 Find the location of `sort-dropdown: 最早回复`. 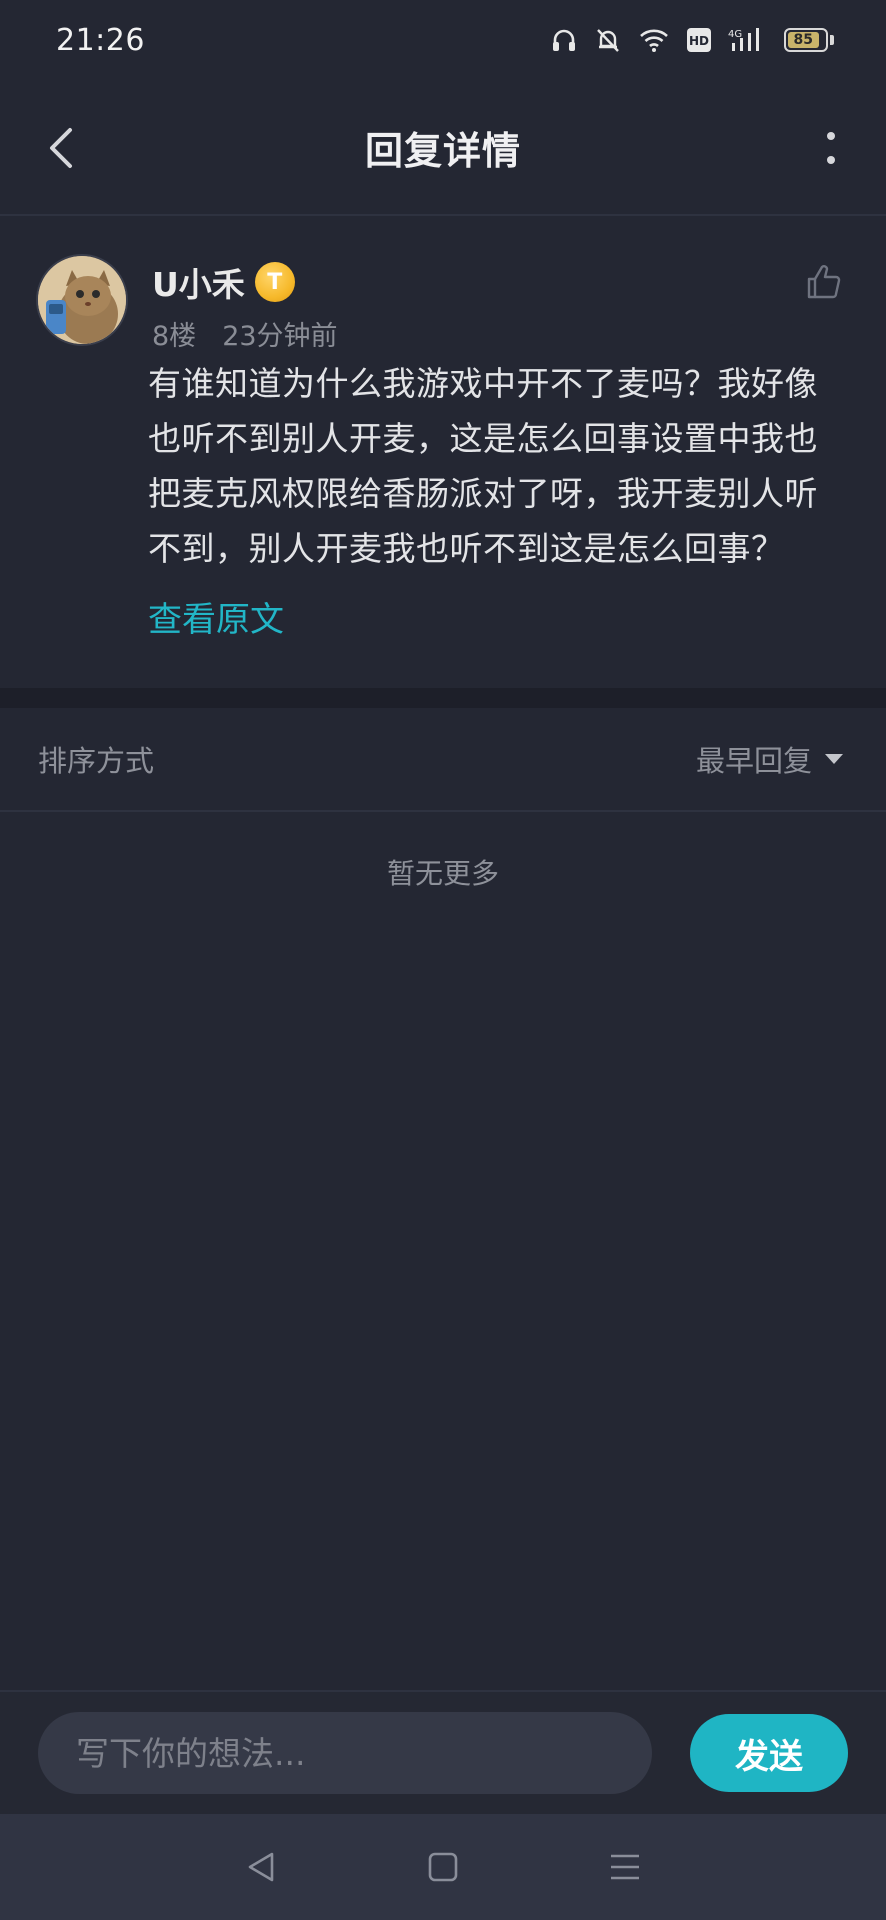

sort-dropdown: 最早回复 is located at coordinates (770, 759).